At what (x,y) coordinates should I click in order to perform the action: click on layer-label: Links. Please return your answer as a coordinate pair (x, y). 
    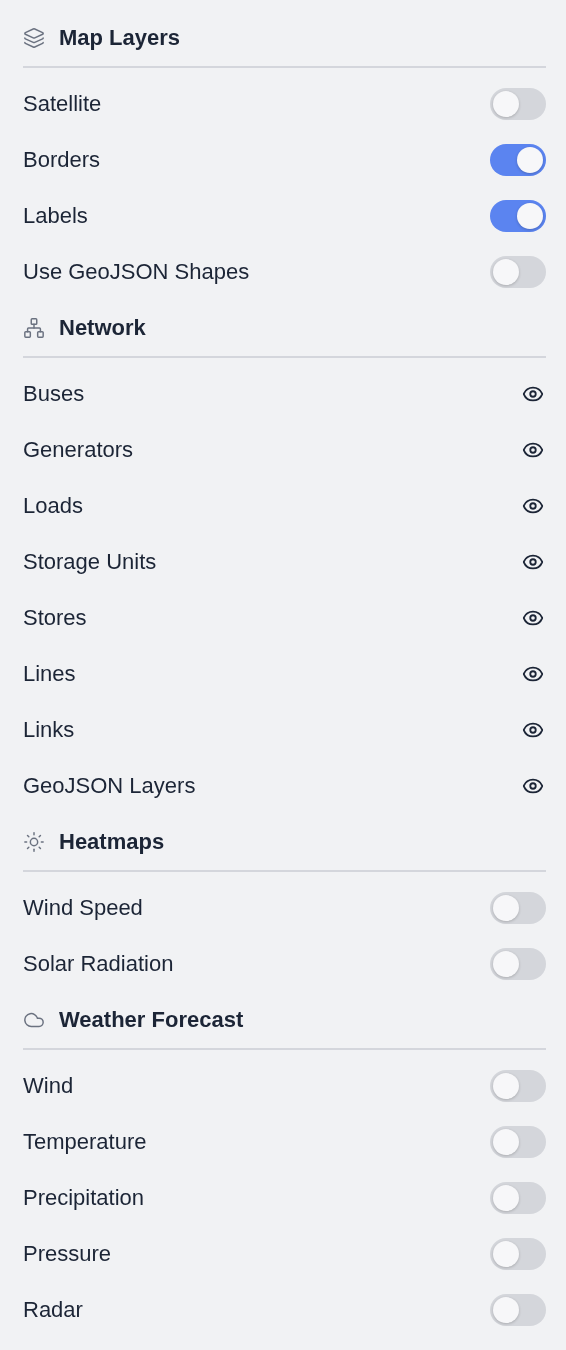
    Looking at the image, I should click on (49, 730).